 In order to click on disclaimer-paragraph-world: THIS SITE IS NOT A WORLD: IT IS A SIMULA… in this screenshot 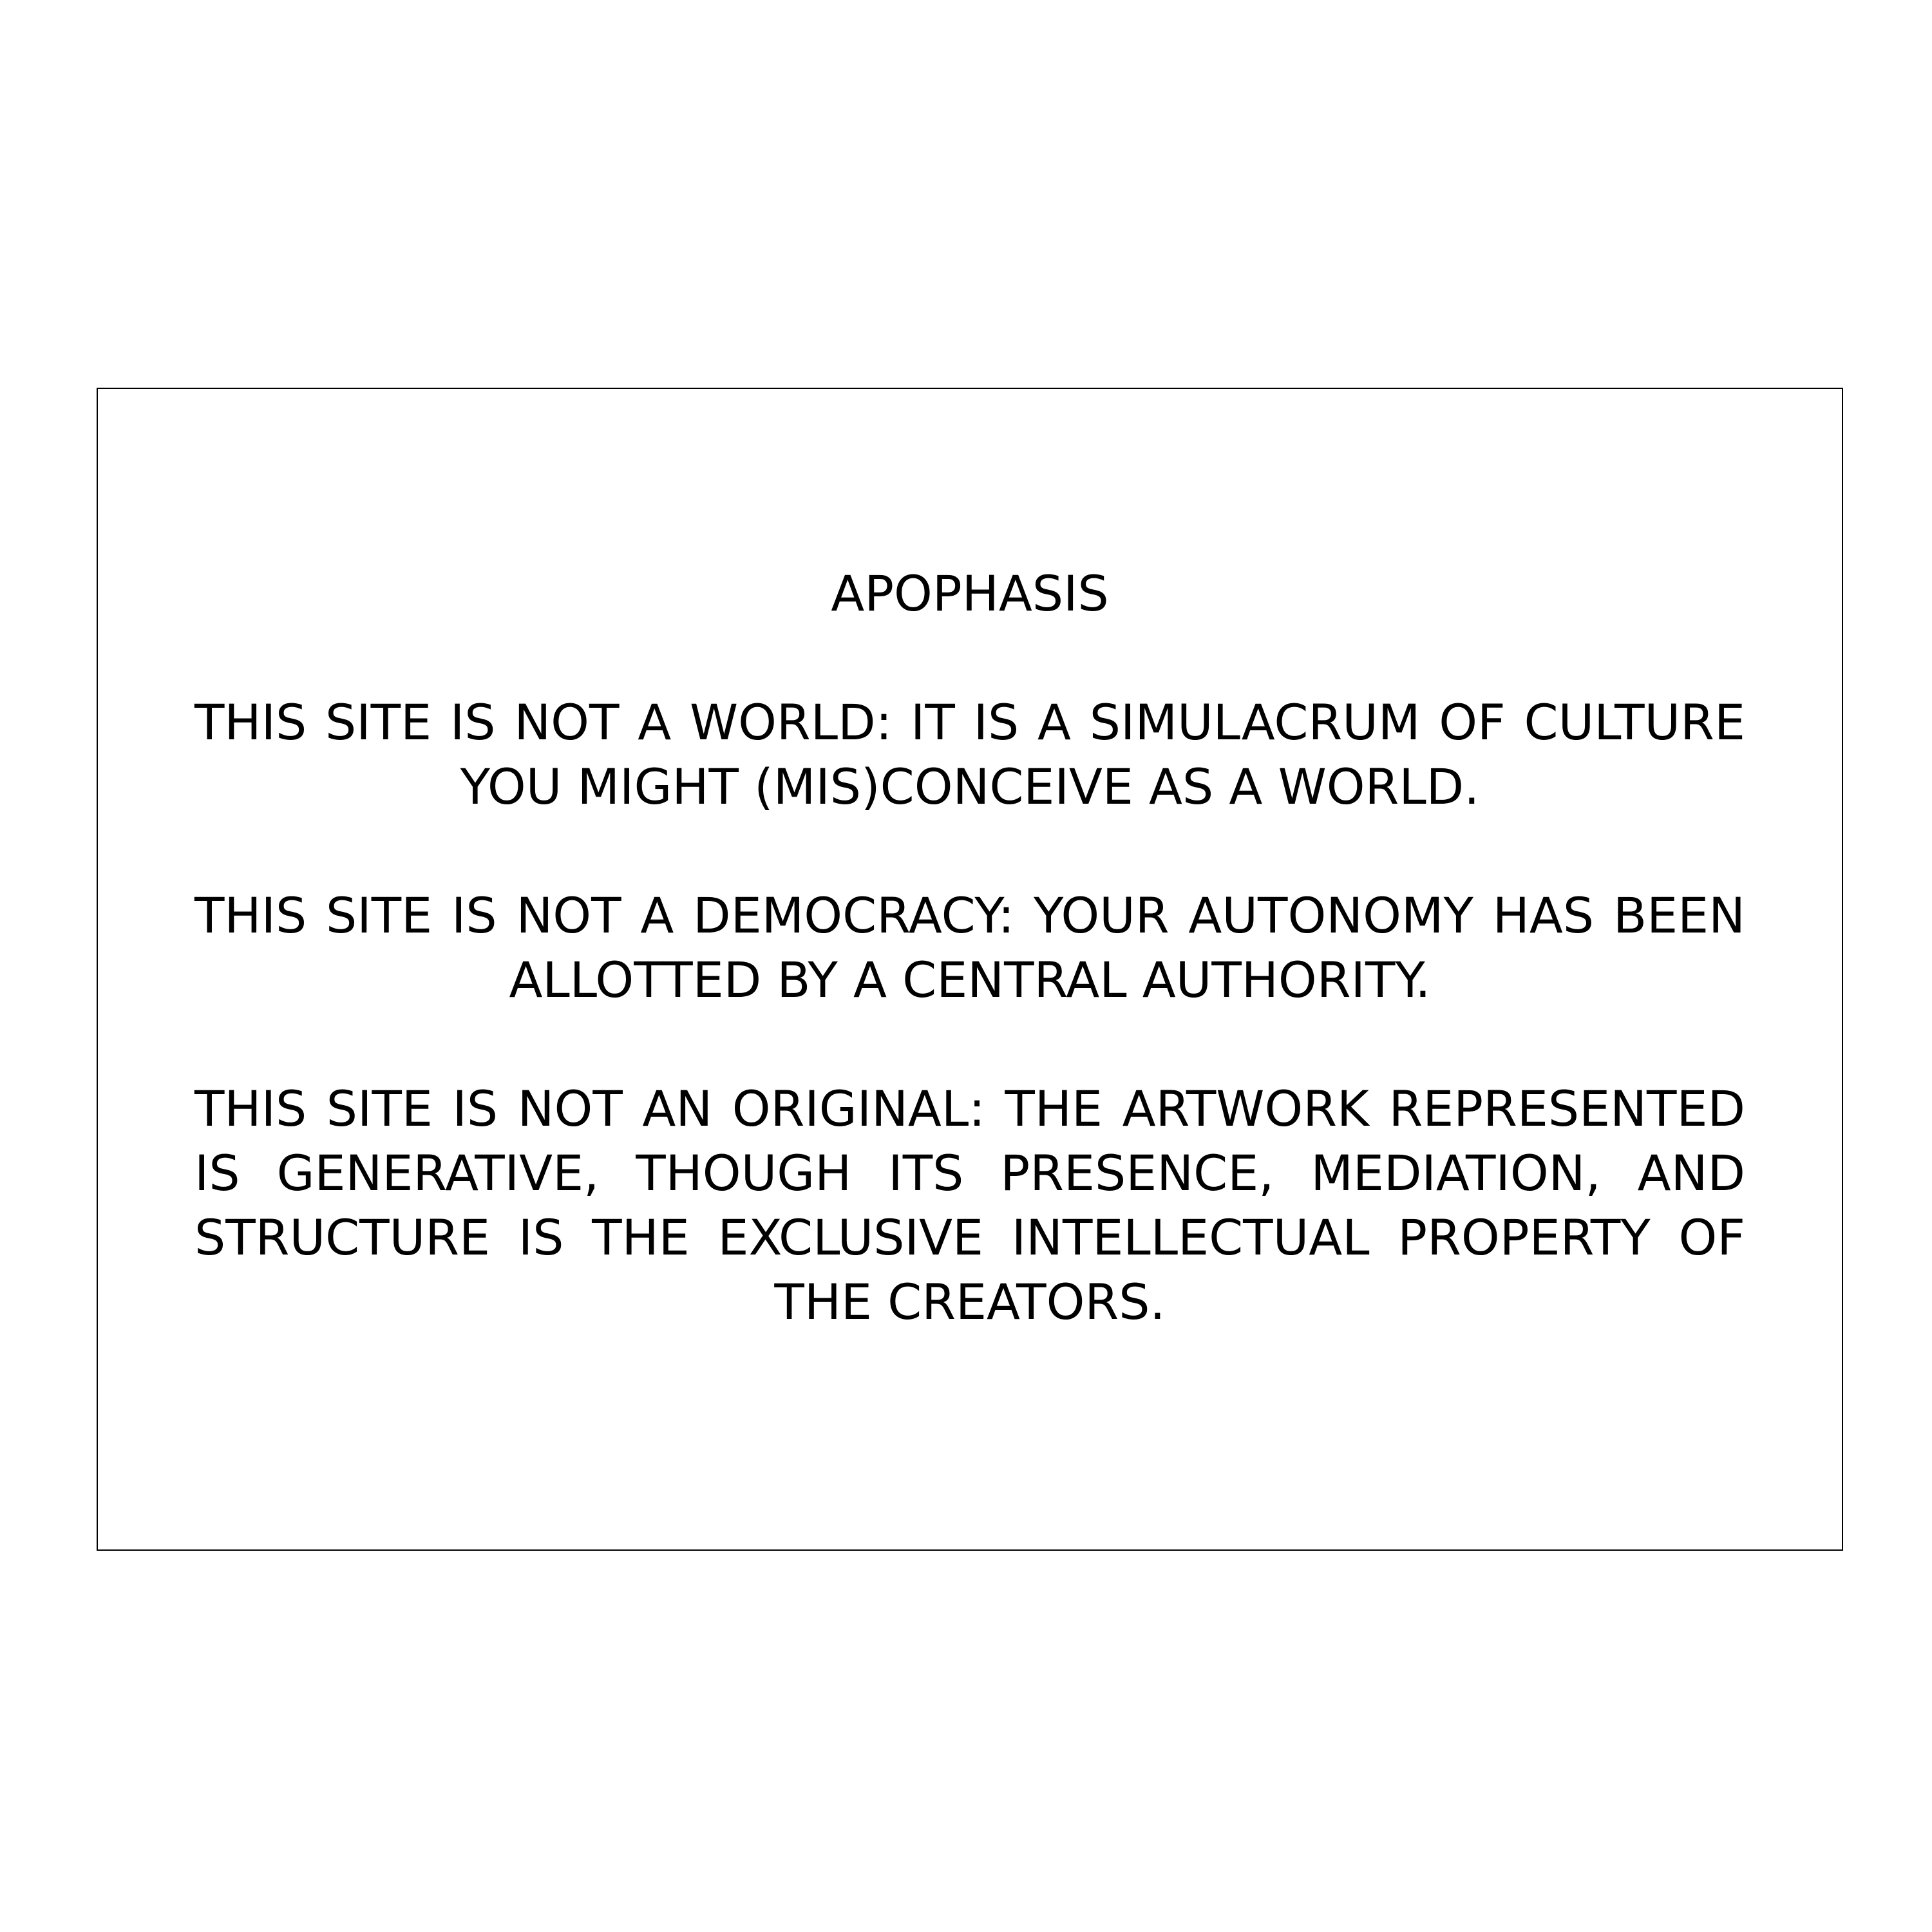, I will do `click(970, 754)`.